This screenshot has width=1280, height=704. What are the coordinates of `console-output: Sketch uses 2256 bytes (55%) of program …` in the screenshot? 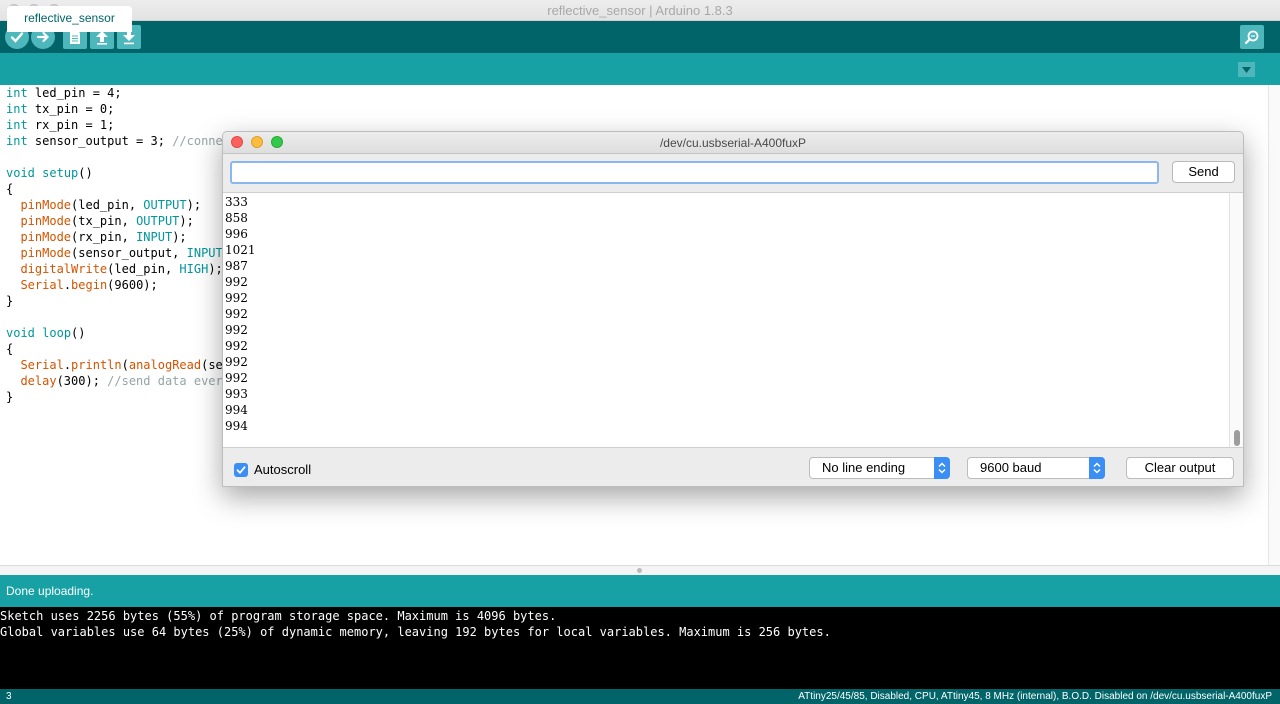 It's located at (640, 648).